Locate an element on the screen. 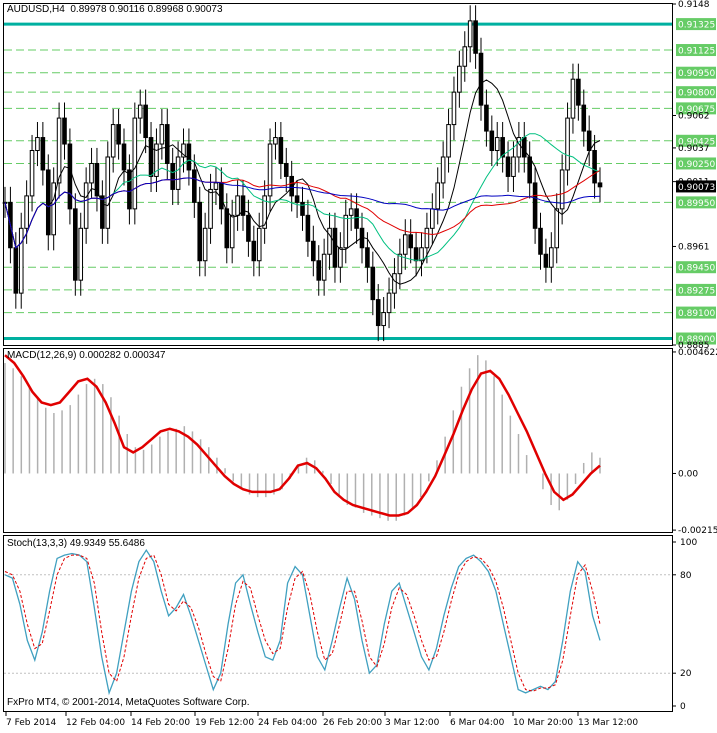 The height and width of the screenshot is (733, 717). price-tick-label: 0.9148 is located at coordinates (694, 5).